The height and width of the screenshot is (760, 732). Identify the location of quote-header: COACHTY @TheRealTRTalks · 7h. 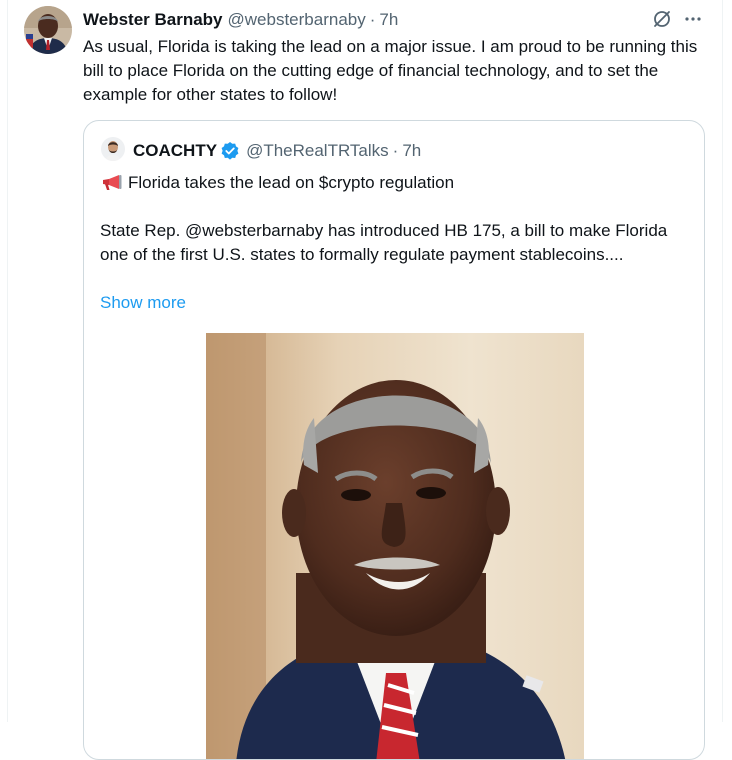
(277, 151).